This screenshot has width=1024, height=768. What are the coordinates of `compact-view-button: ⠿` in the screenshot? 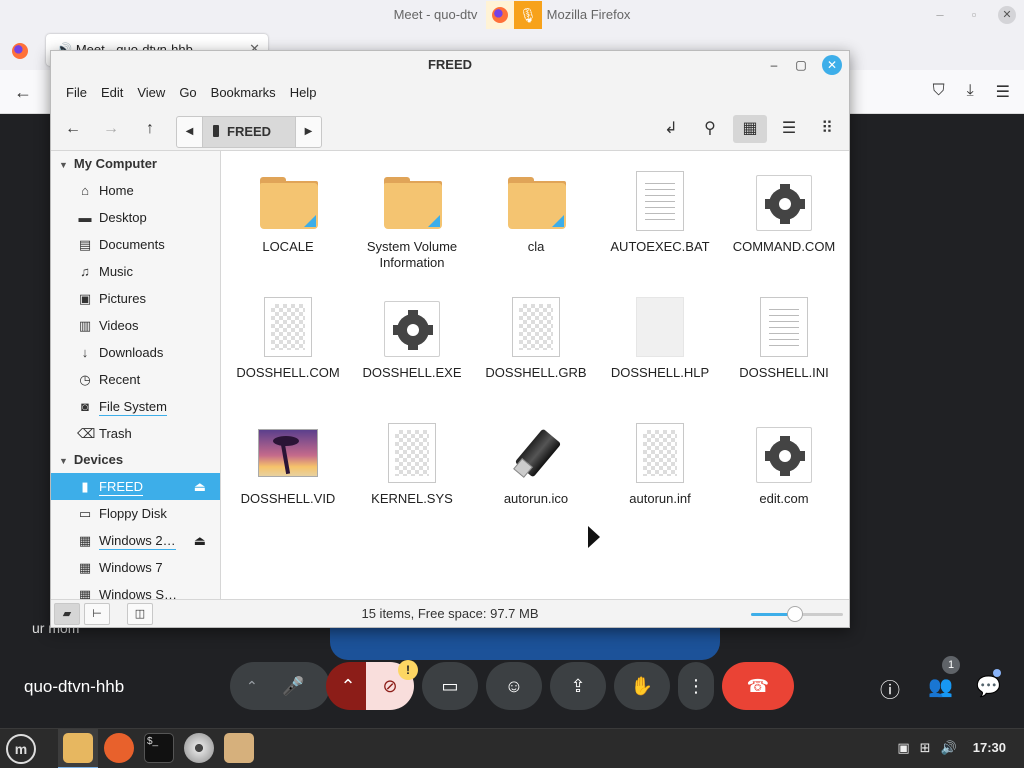 It's located at (827, 129).